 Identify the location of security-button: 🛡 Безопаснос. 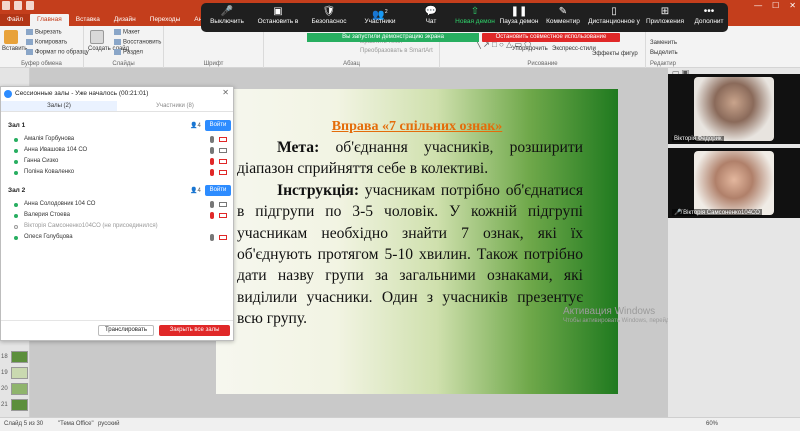
(329, 17).